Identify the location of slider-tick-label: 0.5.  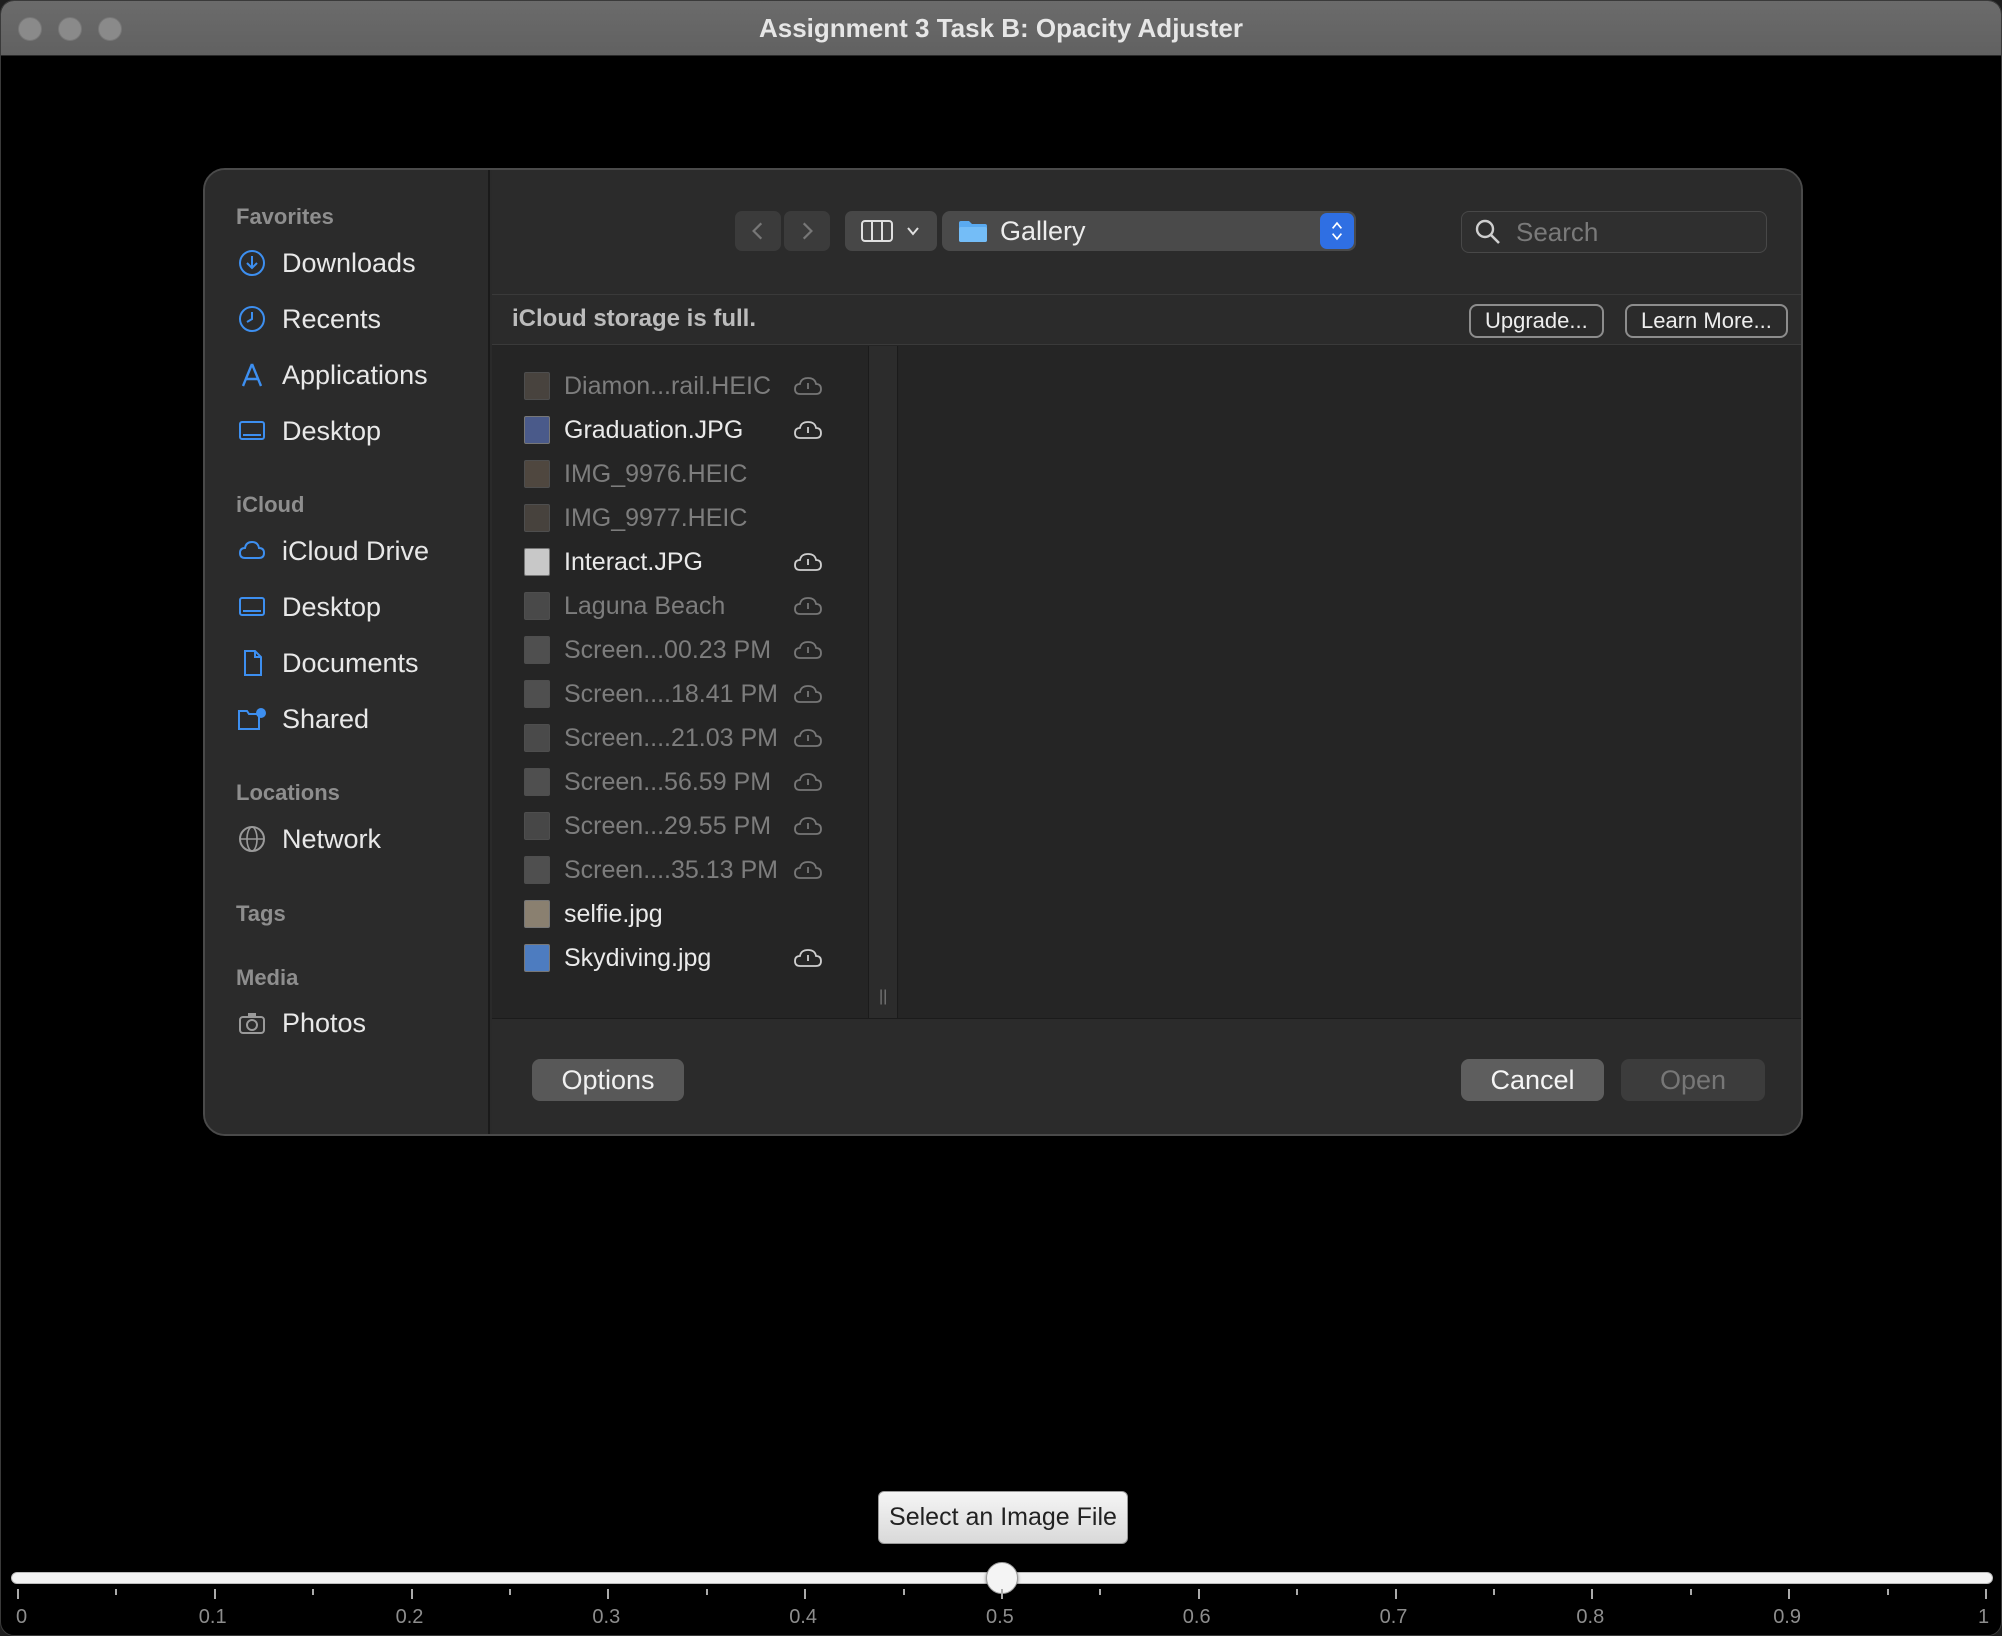
(1000, 1617).